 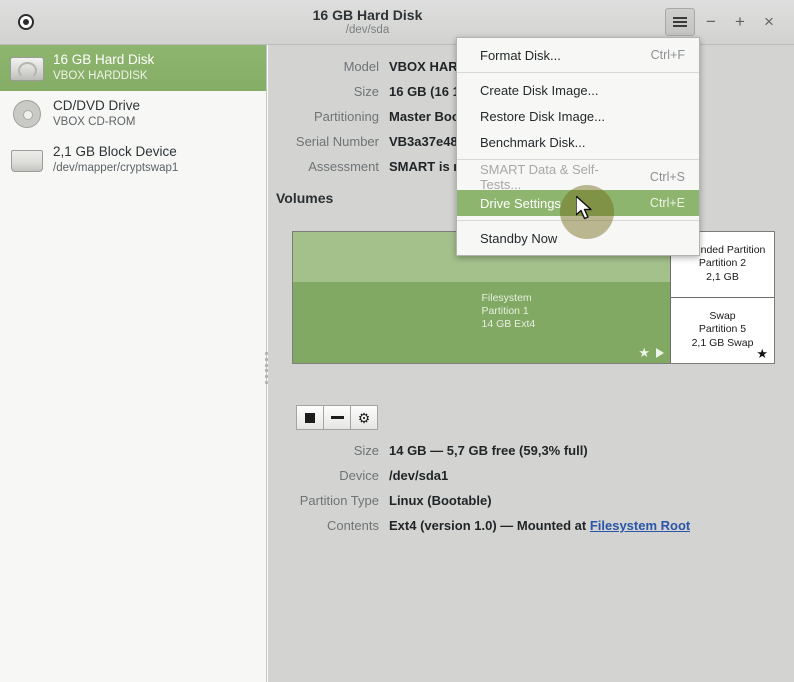 I want to click on close-button: ×, so click(x=769, y=22).